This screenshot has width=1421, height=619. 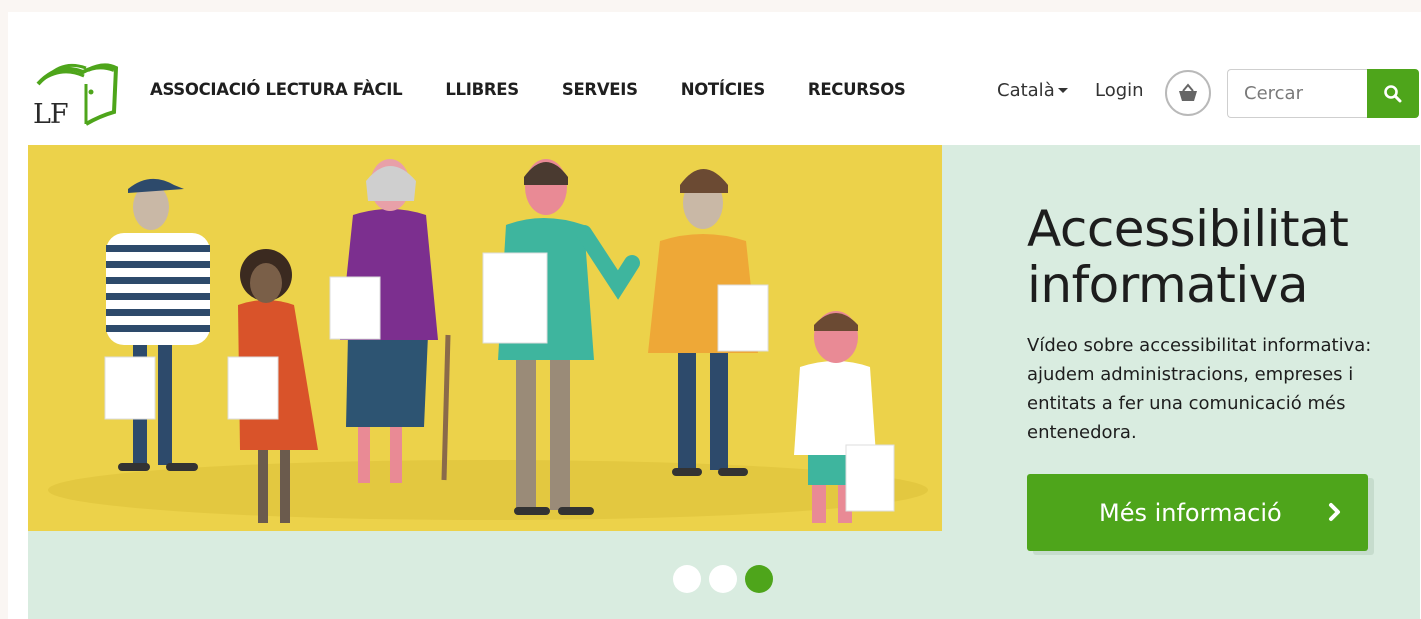 What do you see at coordinates (1190, 512) in the screenshot?
I see `more-info-label: Més informació` at bounding box center [1190, 512].